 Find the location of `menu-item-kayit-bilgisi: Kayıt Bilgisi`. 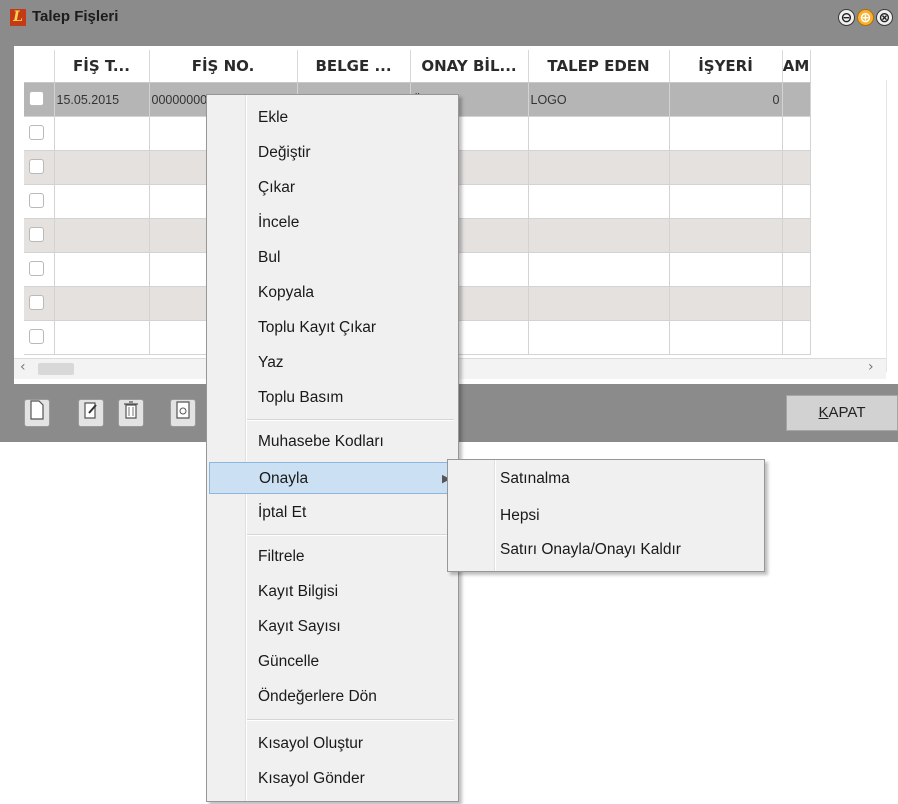

menu-item-kayit-bilgisi: Kayıt Bilgisi is located at coordinates (332, 592).